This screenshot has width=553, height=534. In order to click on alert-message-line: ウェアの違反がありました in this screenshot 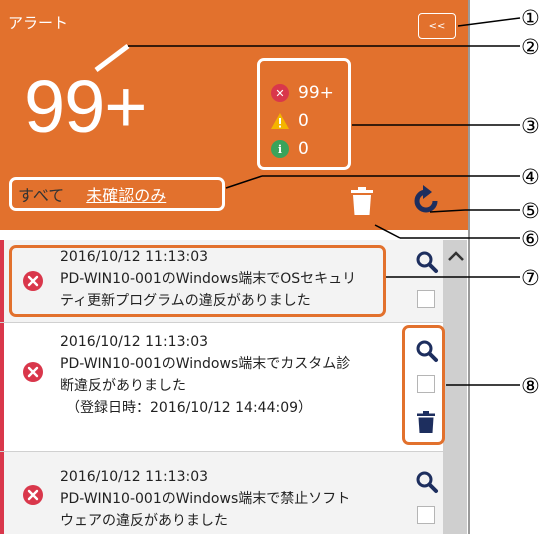, I will do `click(144, 521)`.